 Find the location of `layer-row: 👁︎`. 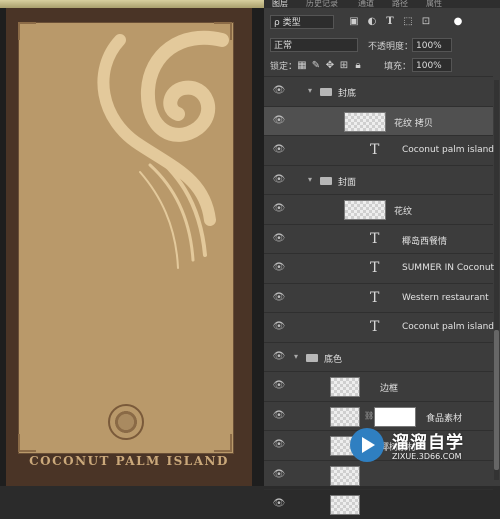

layer-row: 👁︎ is located at coordinates (378, 504).